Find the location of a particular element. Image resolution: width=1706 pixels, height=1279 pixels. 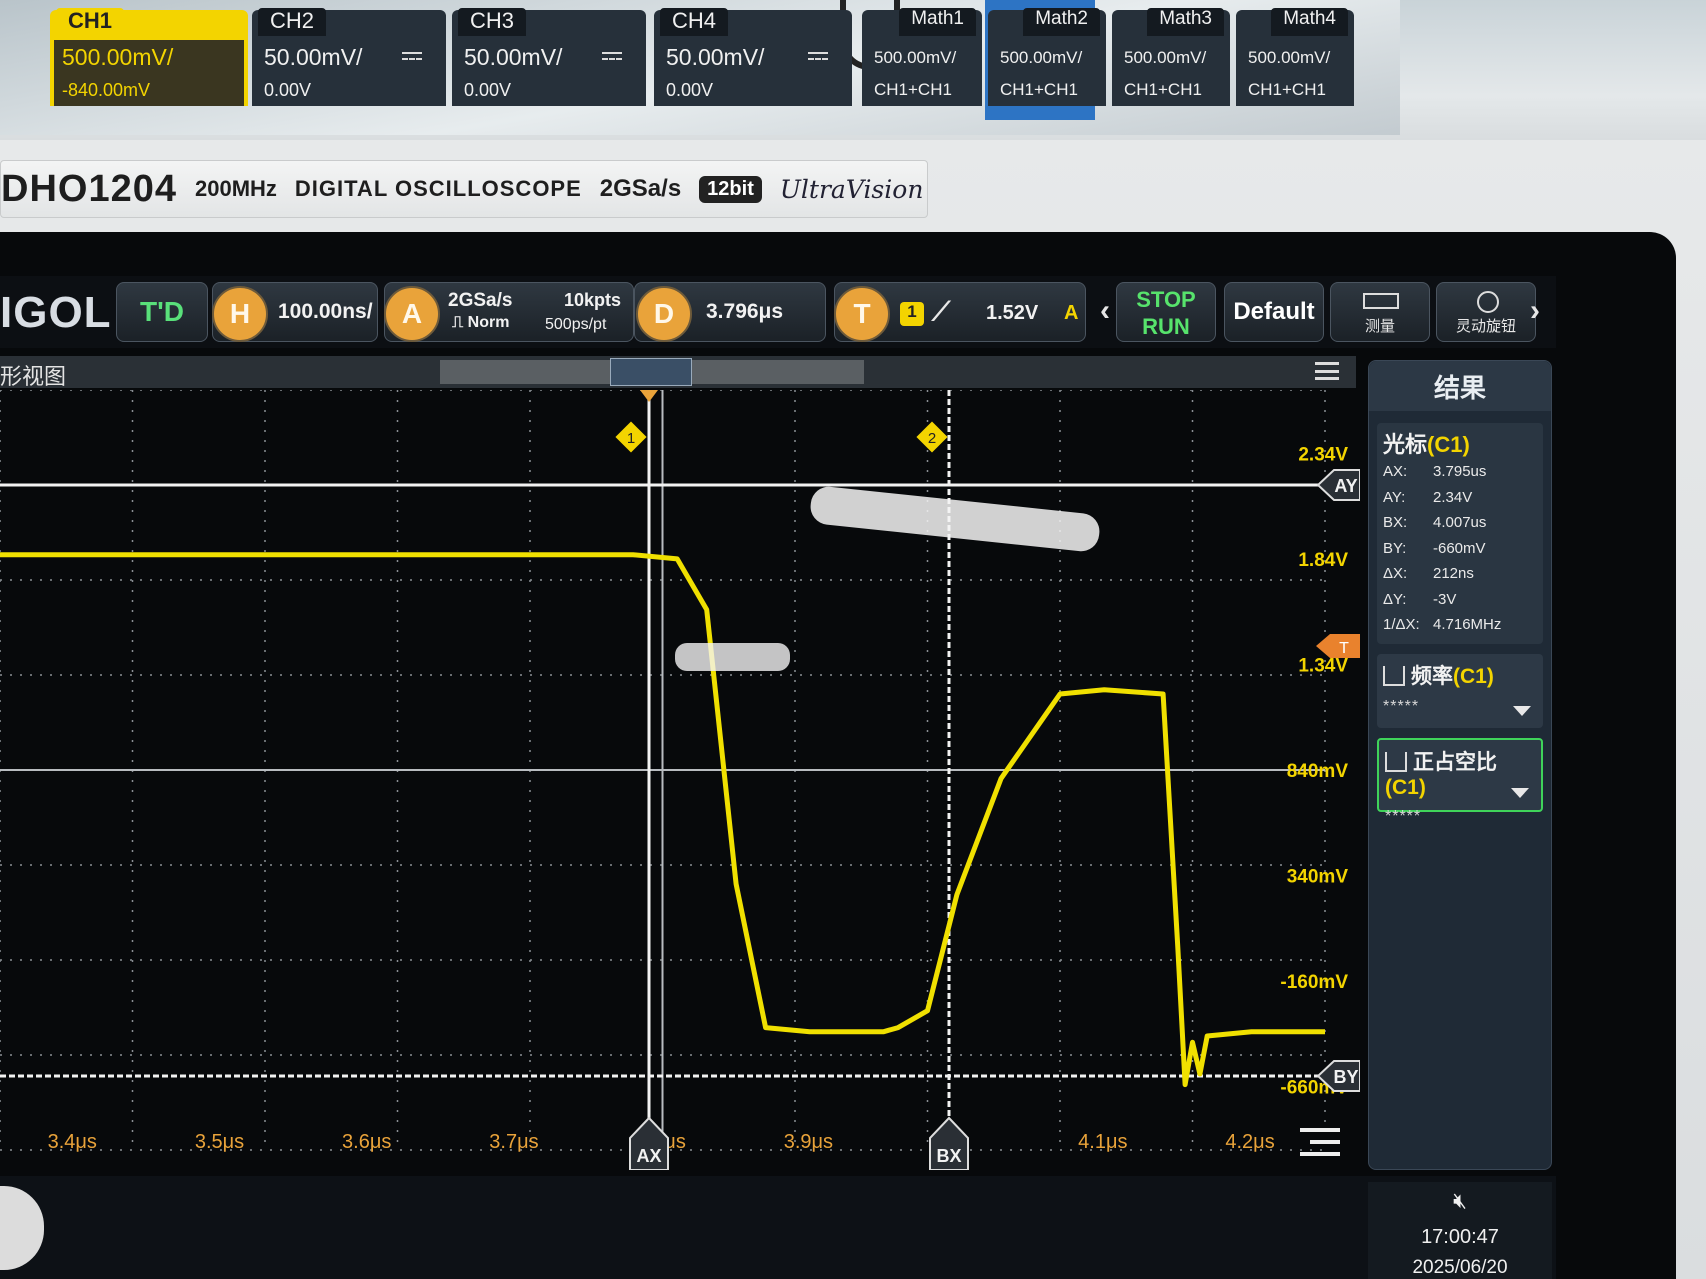

acquire-depth: 10kpts is located at coordinates (593, 300).